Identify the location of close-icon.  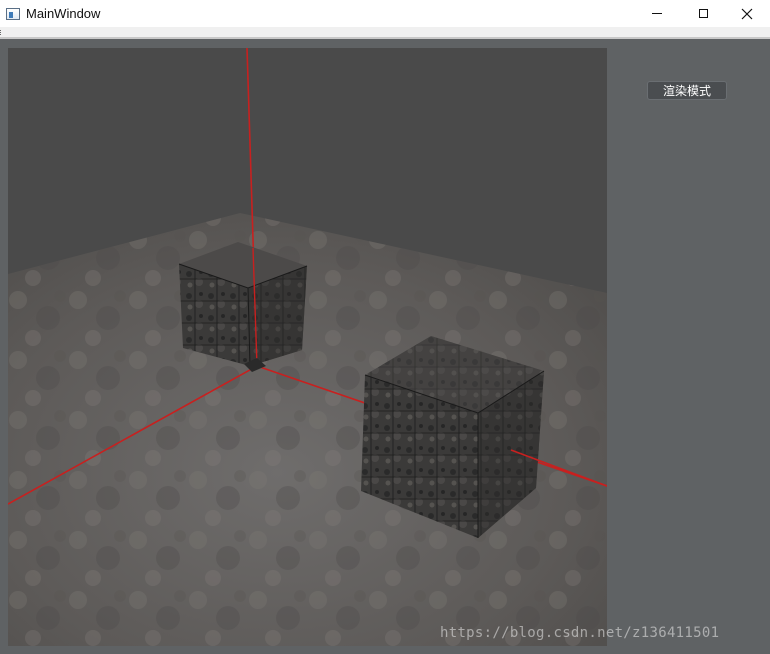
(747, 13).